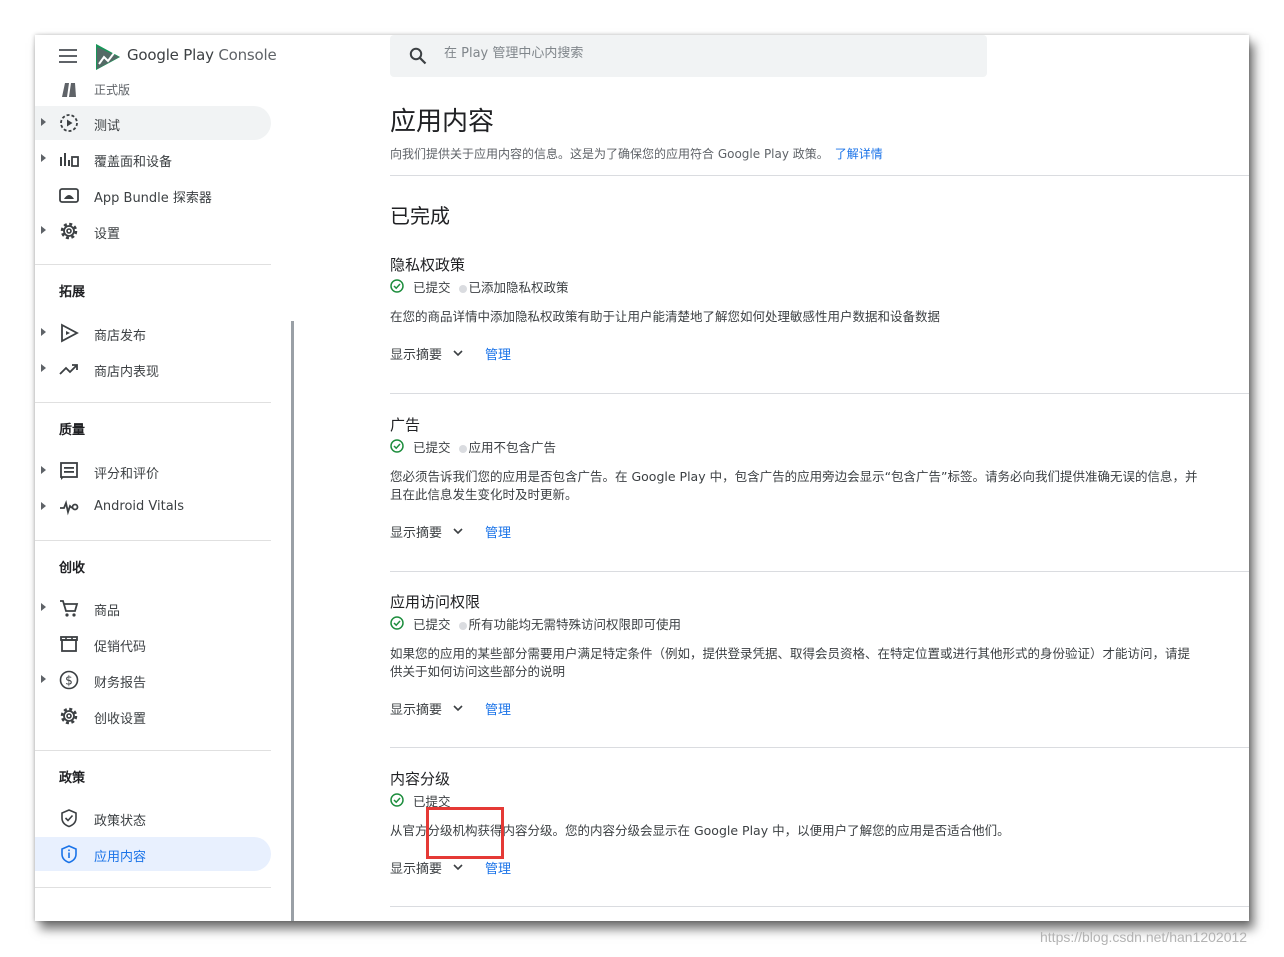 The width and height of the screenshot is (1284, 957). I want to click on watermark: https://blog.csdn.net/han1202012, so click(1144, 937).